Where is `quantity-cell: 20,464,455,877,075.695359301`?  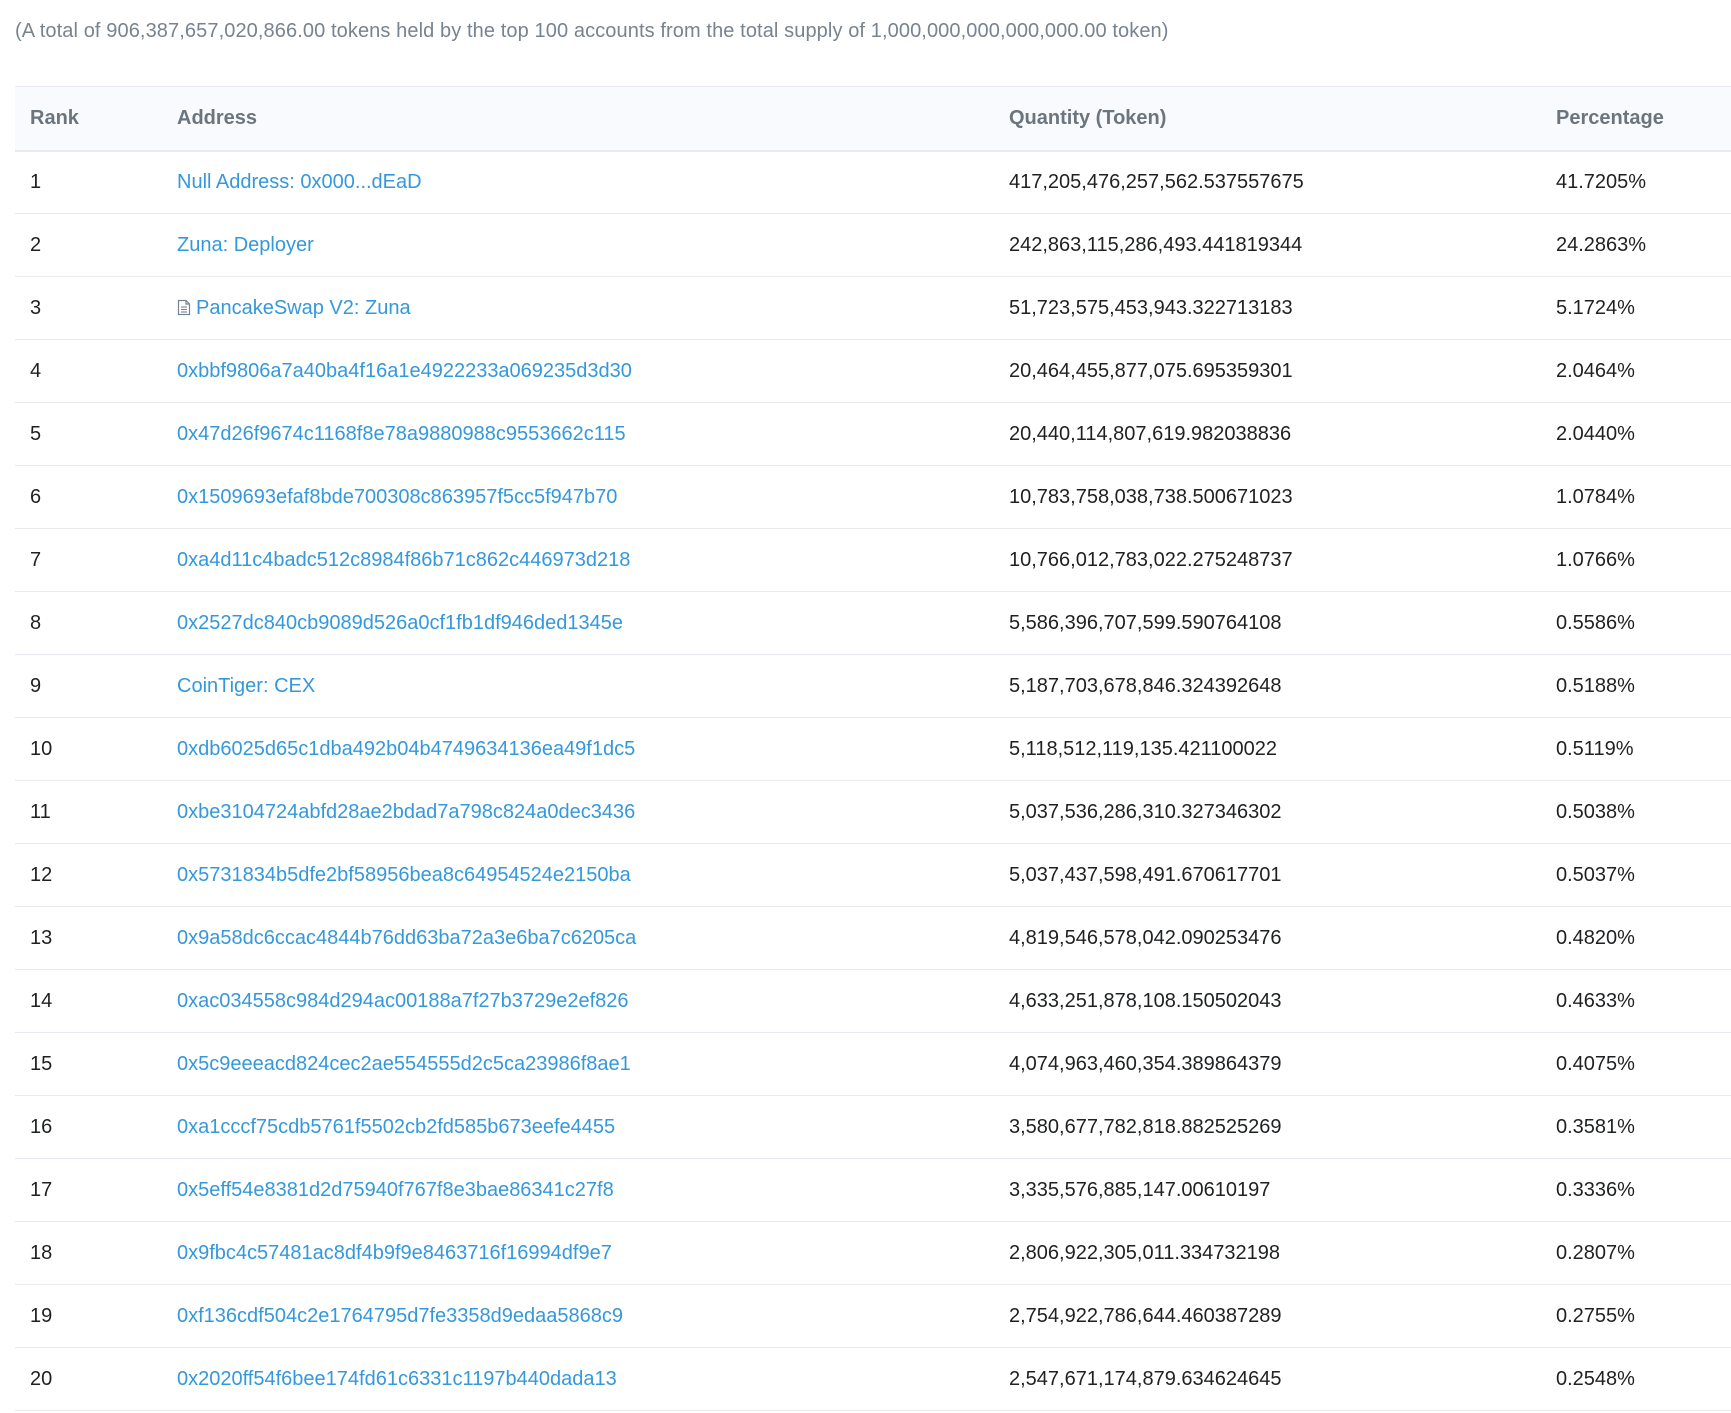 quantity-cell: 20,464,455,877,075.695359301 is located at coordinates (1151, 370).